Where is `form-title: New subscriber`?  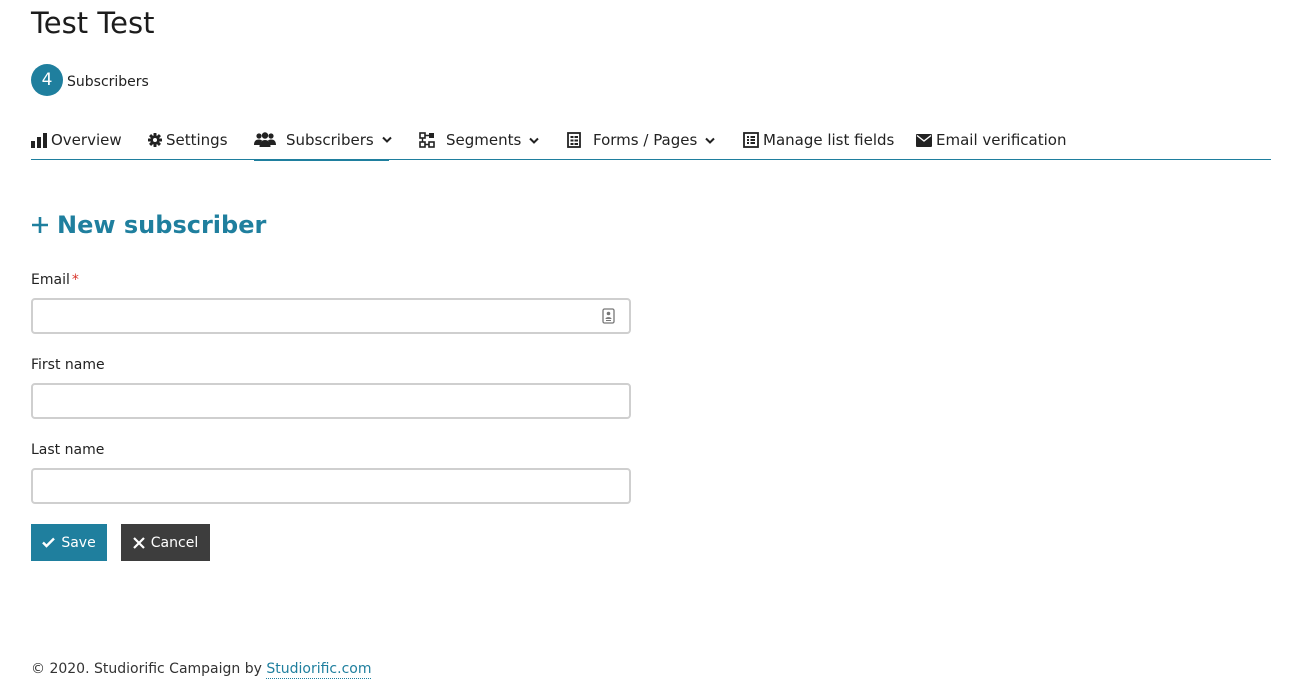 form-title: New subscriber is located at coordinates (148, 225).